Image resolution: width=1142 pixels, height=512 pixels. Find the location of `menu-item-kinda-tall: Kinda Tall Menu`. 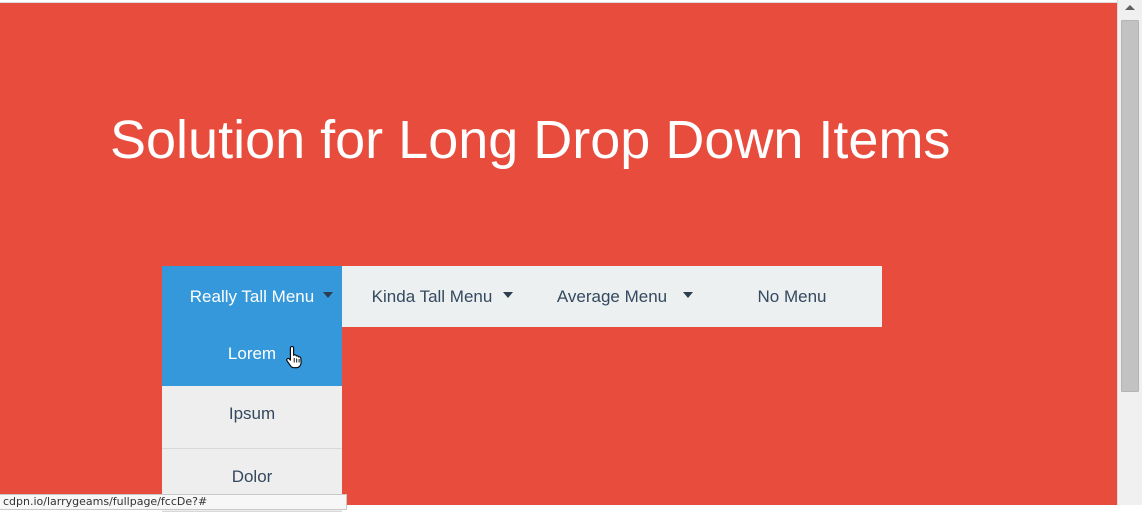

menu-item-kinda-tall: Kinda Tall Menu is located at coordinates (432, 296).